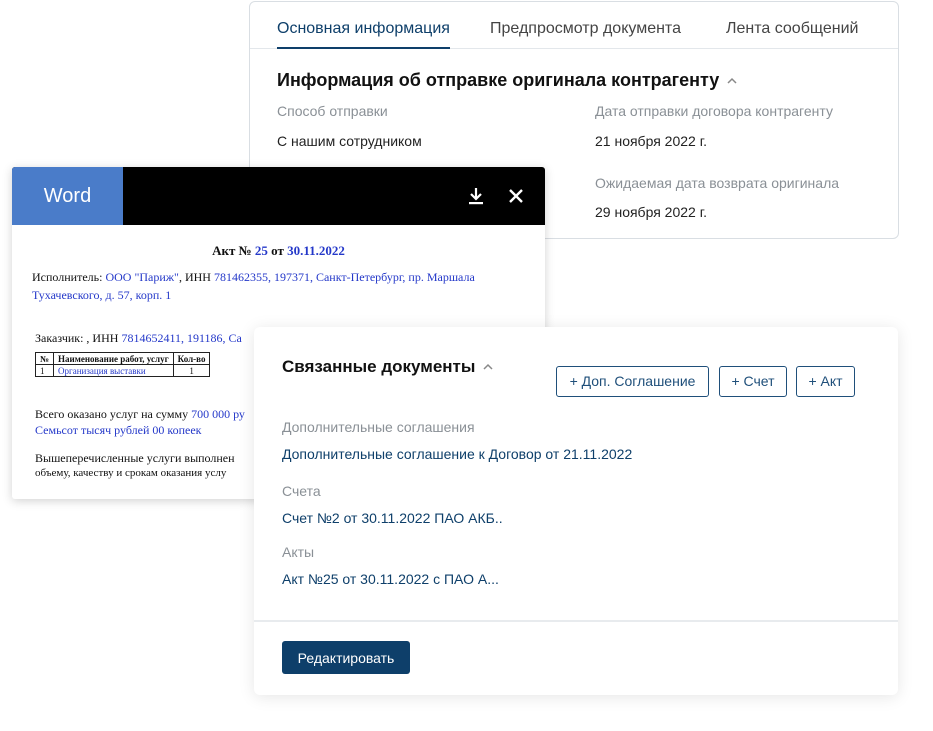  What do you see at coordinates (825, 381) in the screenshot?
I see `add-act-button: + Акт` at bounding box center [825, 381].